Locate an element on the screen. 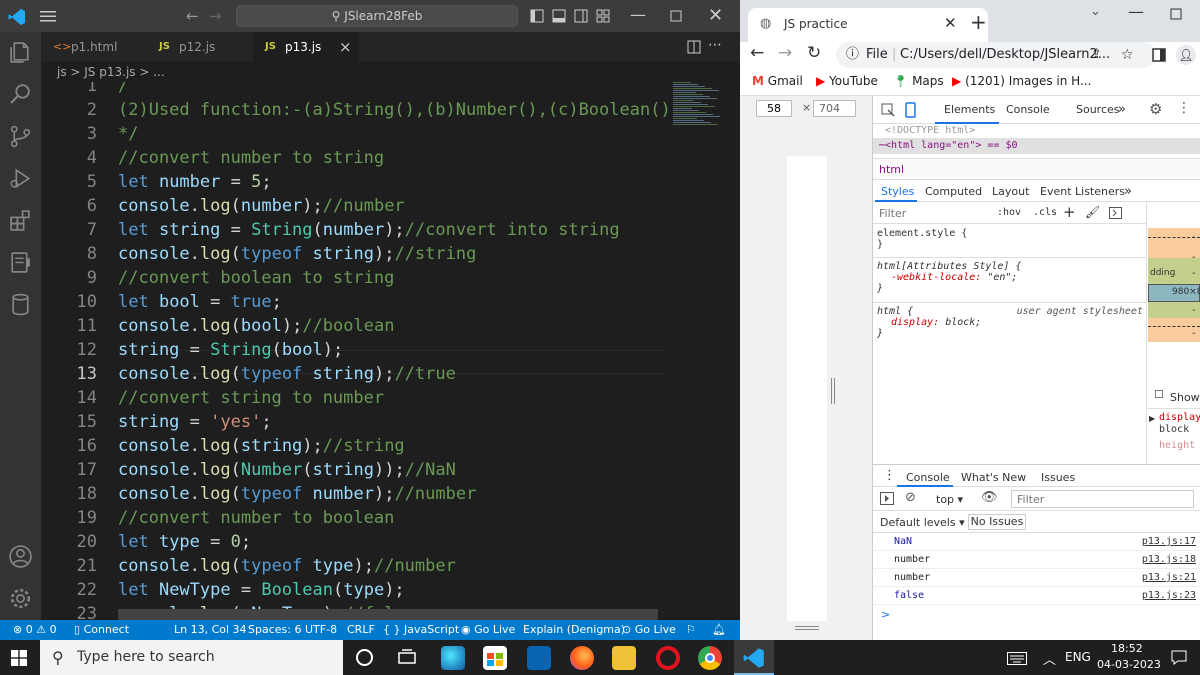 The height and width of the screenshot is (675, 1200). console-filter-input: Filter is located at coordinates (1102, 499).